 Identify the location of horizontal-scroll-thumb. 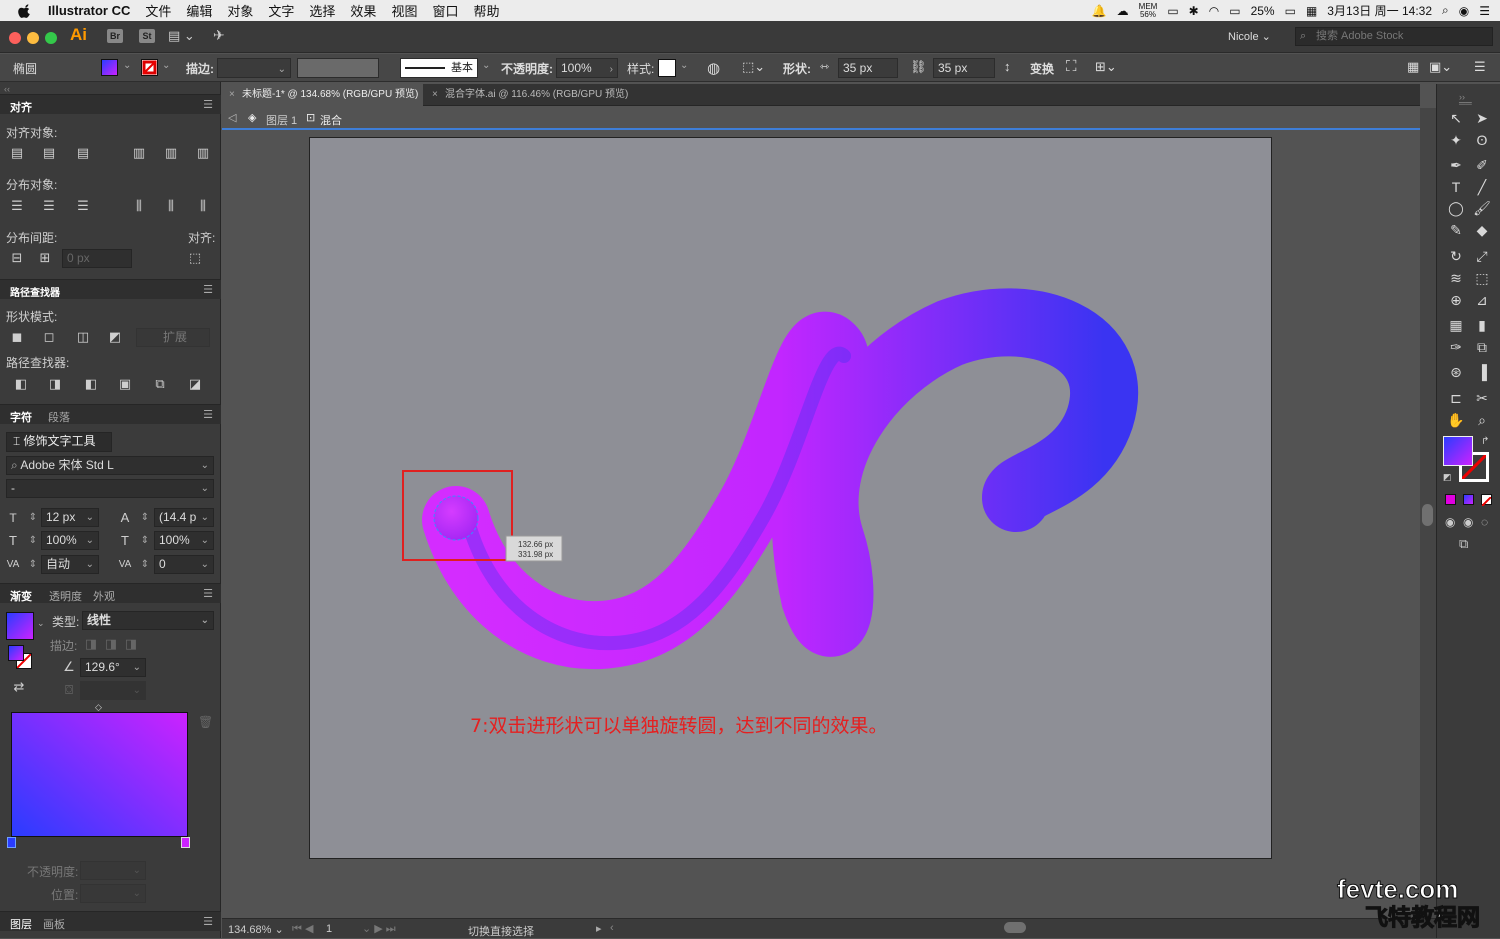
(1015, 927).